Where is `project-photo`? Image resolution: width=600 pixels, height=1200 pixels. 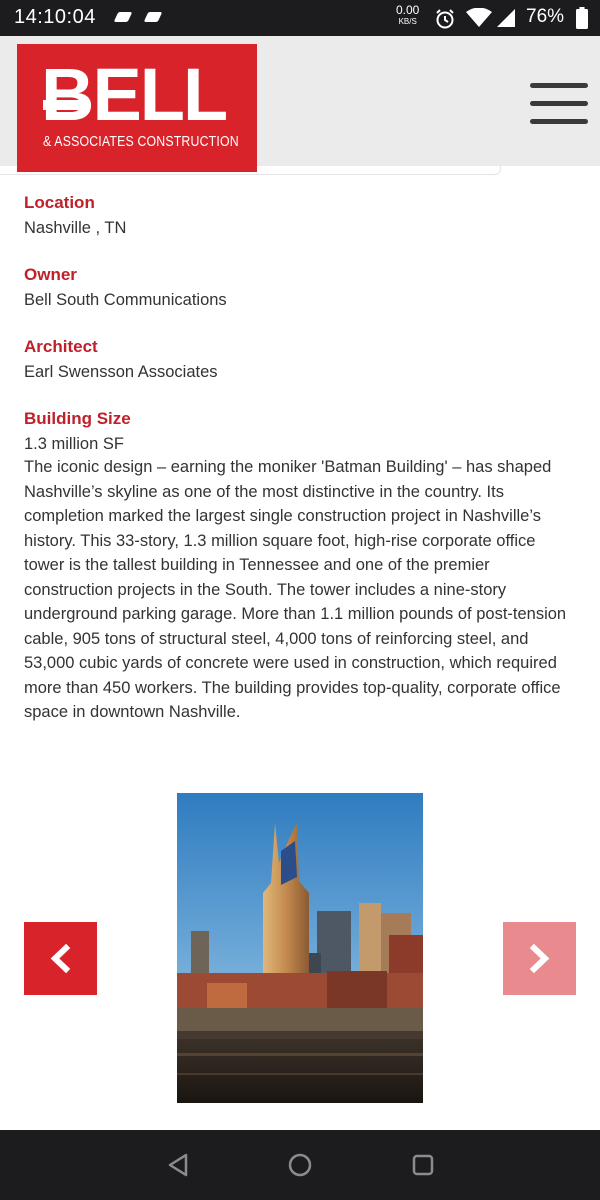
project-photo is located at coordinates (300, 948).